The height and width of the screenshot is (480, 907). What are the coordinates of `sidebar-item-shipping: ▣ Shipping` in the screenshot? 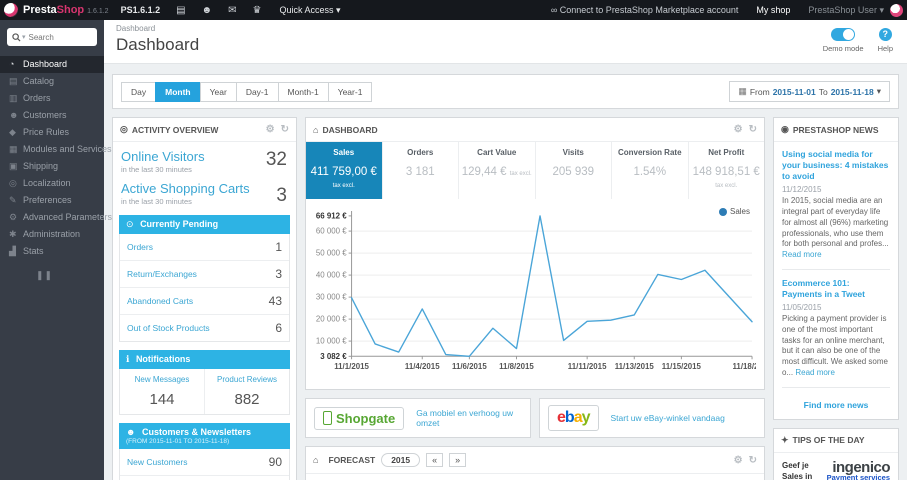 It's located at (52, 166).